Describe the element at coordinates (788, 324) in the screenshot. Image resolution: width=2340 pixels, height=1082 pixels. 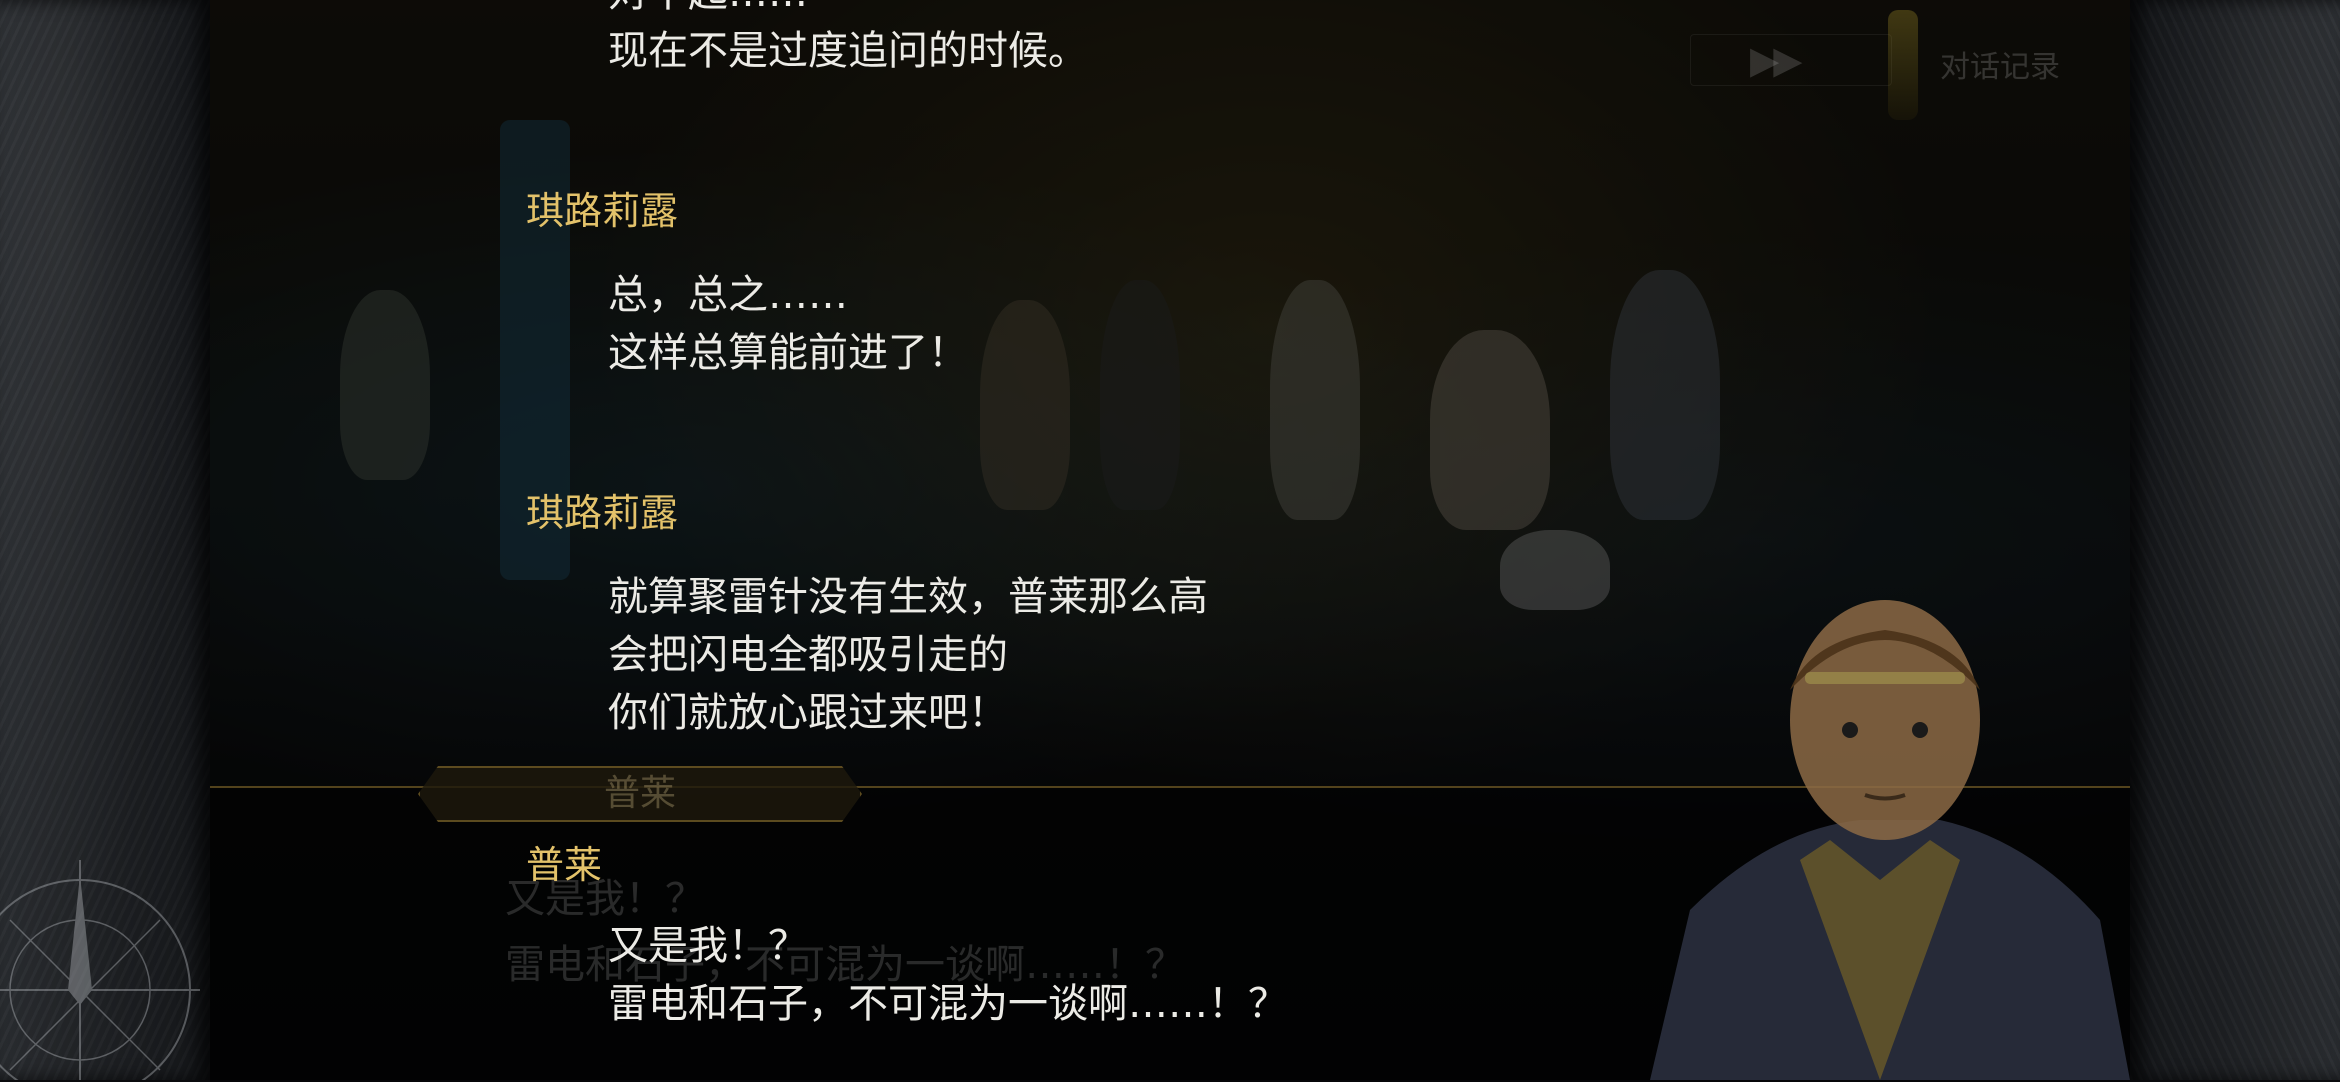
I see `log-entry-text: 总，总之…… 这样总算能前进了！` at that location.